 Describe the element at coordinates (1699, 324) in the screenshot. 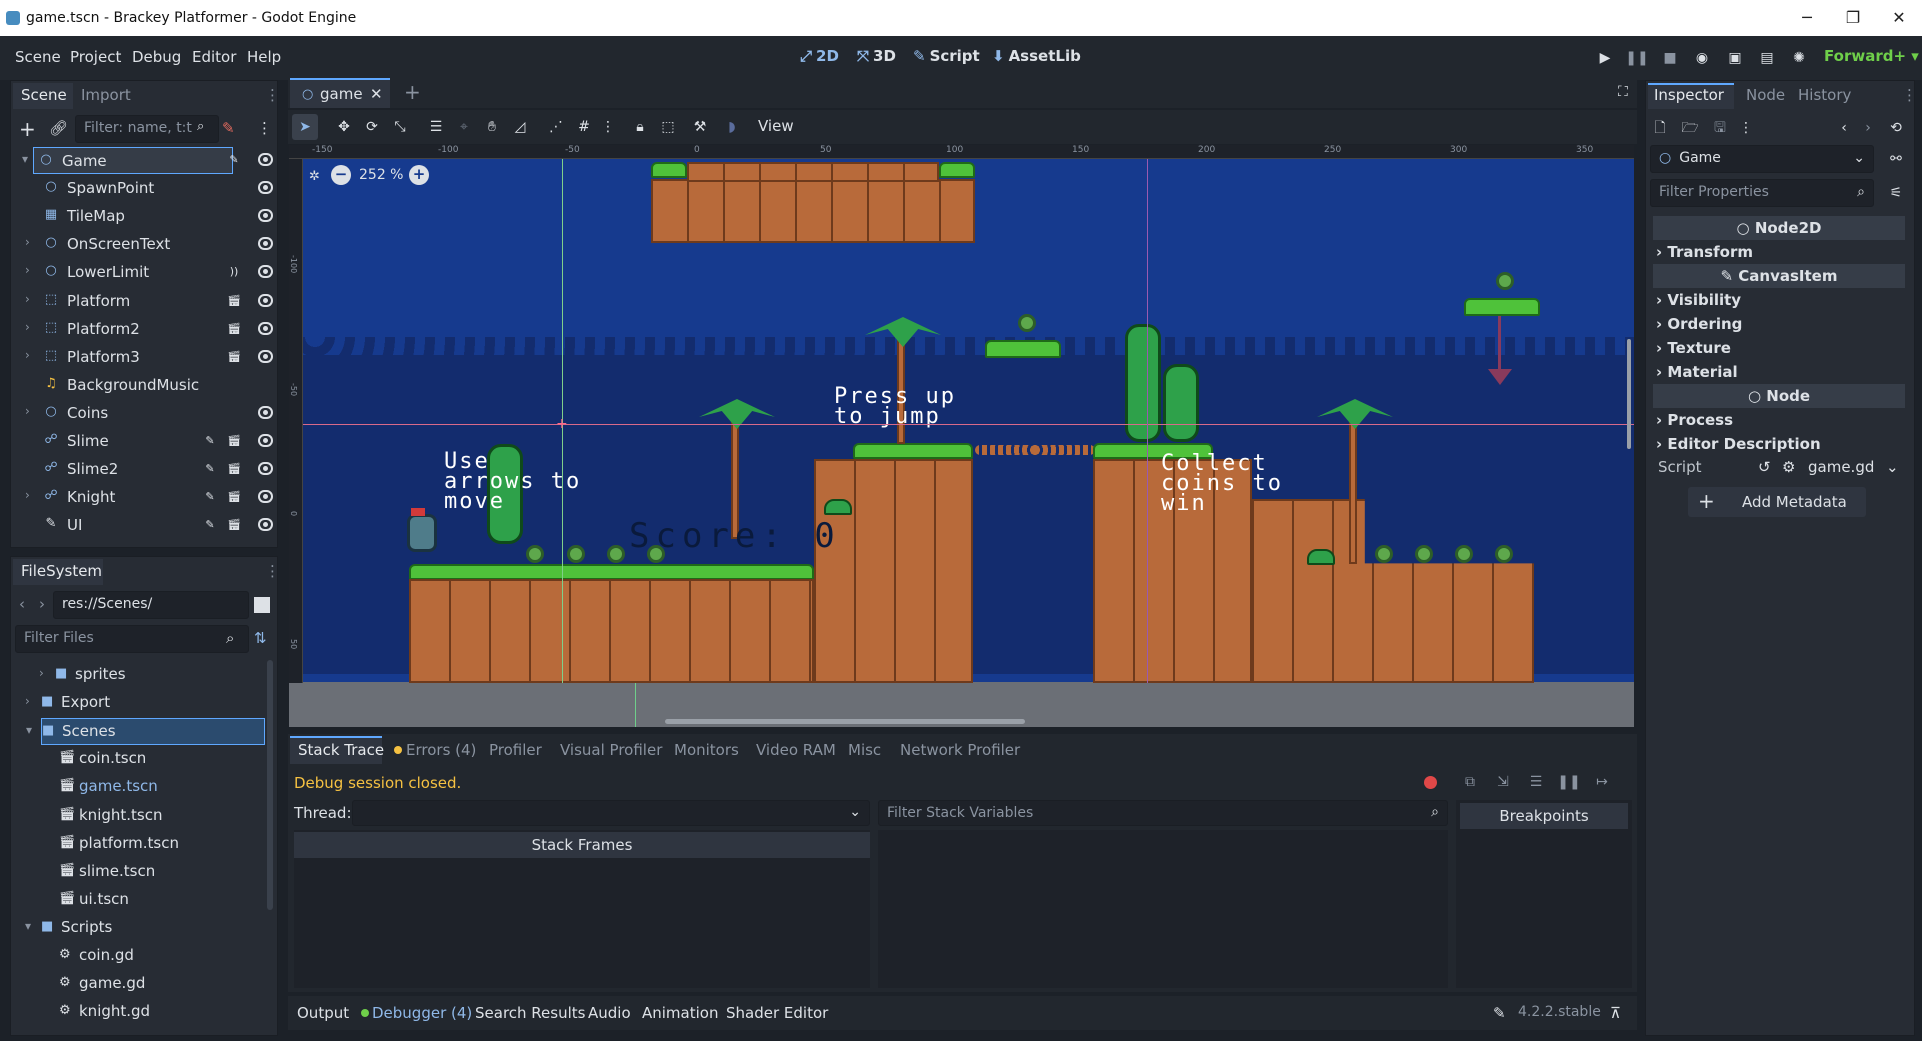

I see `inspector-group-ordering: › Ordering` at that location.